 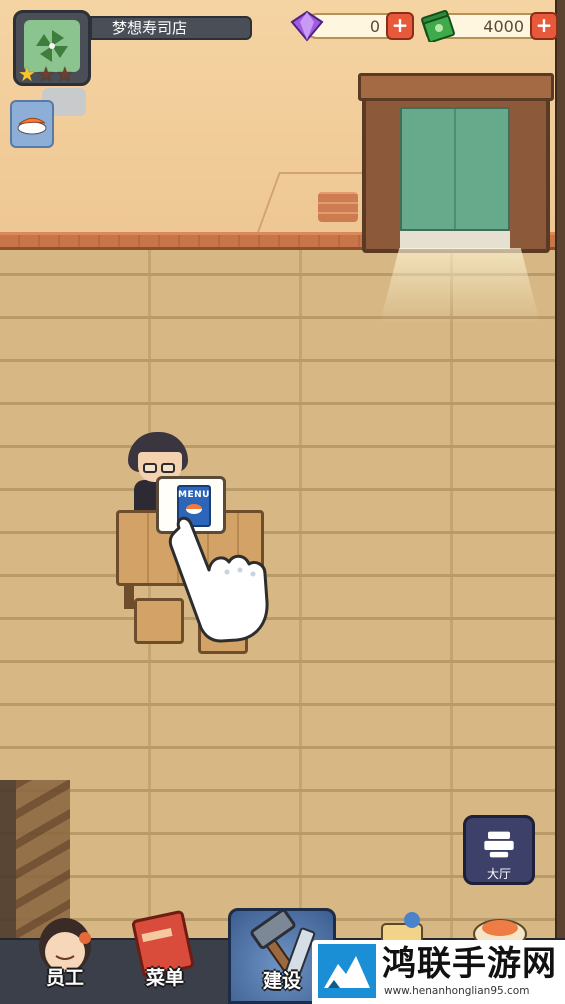 What do you see at coordinates (27, 74) in the screenshot?
I see `star-filled-icon: ★` at bounding box center [27, 74].